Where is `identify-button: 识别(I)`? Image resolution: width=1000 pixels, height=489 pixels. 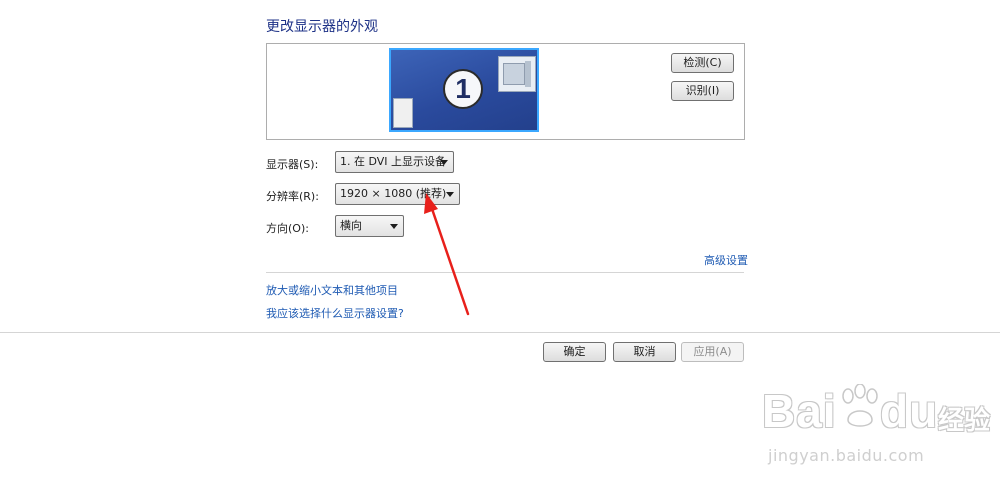
identify-button: 识别(I) is located at coordinates (702, 91).